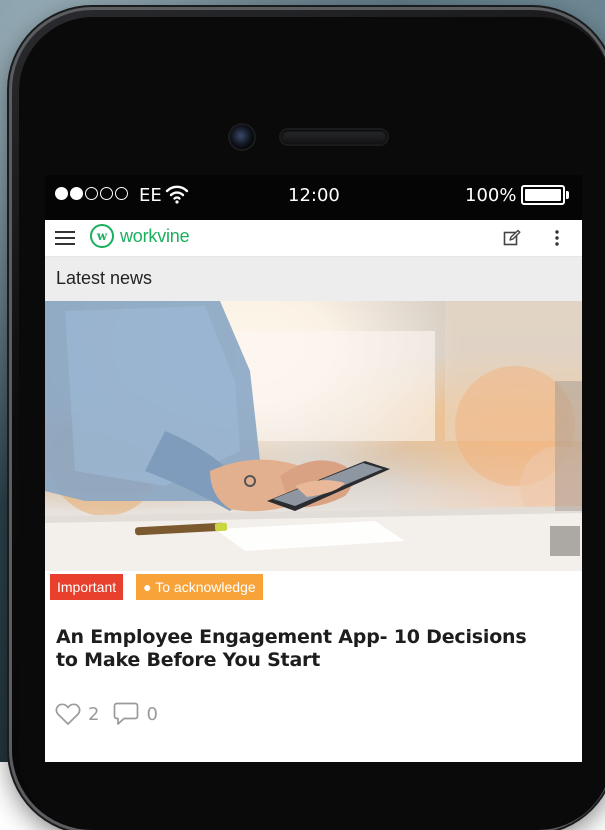  What do you see at coordinates (87, 587) in the screenshot?
I see `tag-important: Important` at bounding box center [87, 587].